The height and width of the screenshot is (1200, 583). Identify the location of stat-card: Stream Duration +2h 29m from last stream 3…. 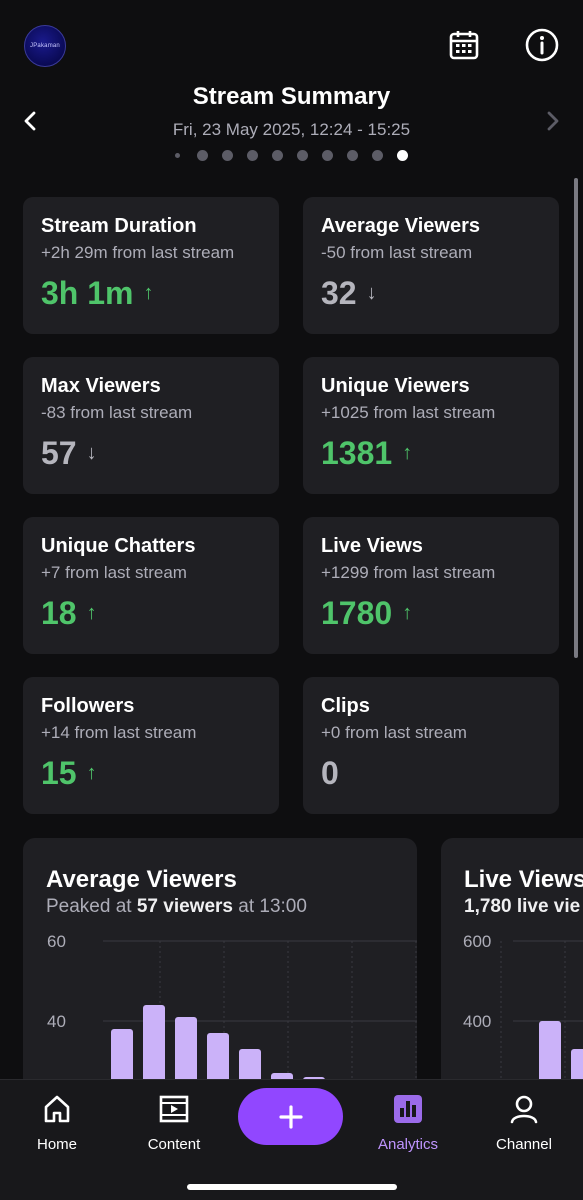
(151, 265).